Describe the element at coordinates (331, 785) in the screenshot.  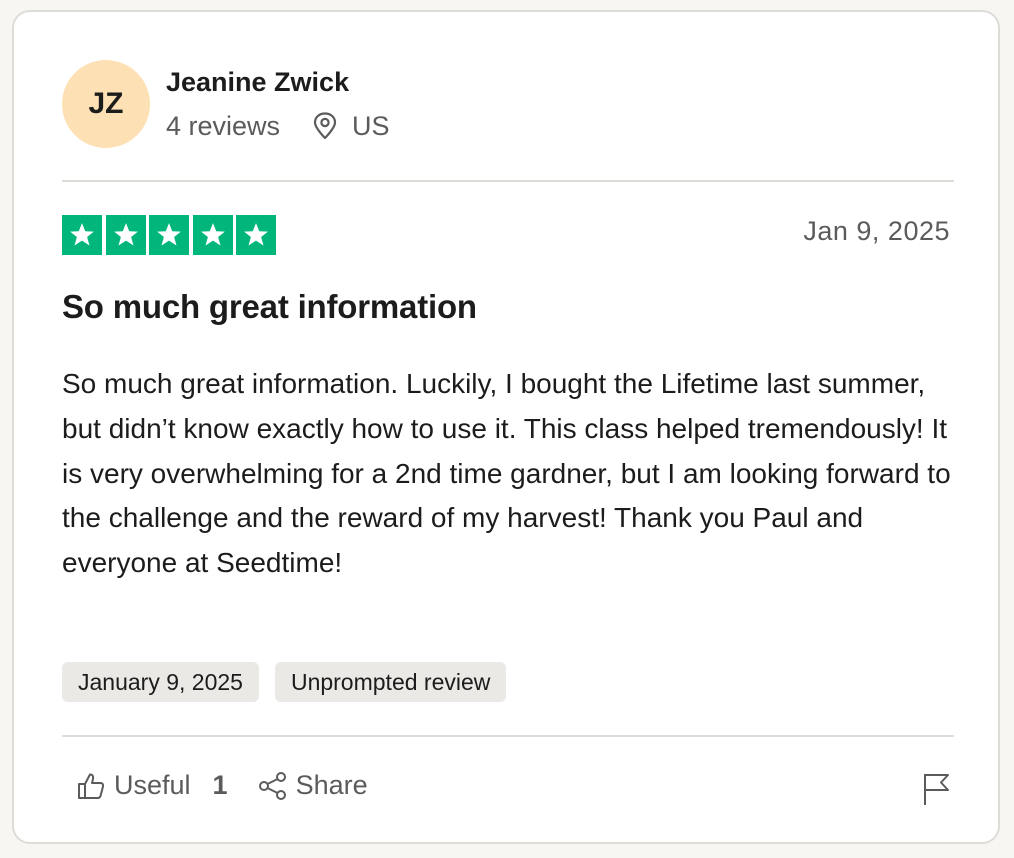
I see `share-label: Share` at that location.